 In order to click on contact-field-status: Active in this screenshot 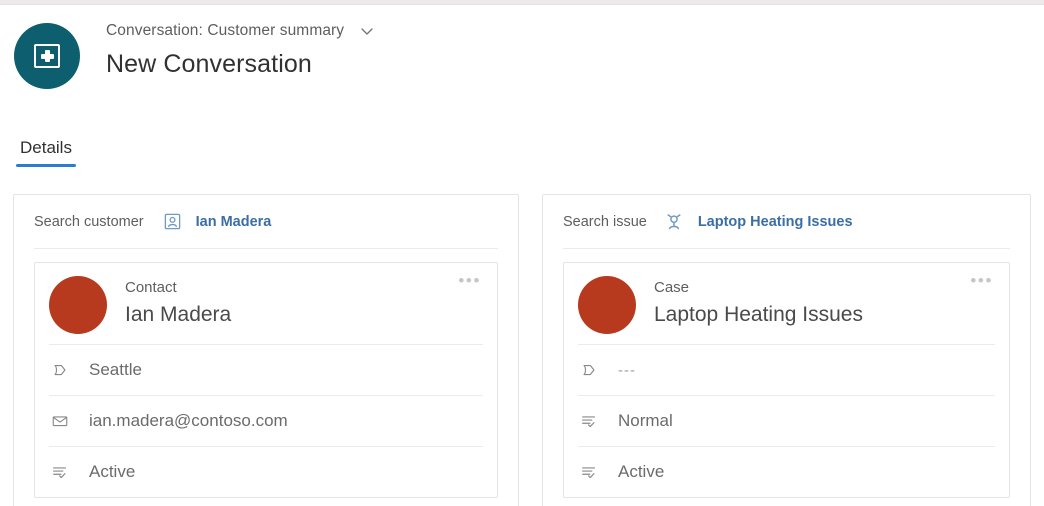, I will do `click(266, 471)`.